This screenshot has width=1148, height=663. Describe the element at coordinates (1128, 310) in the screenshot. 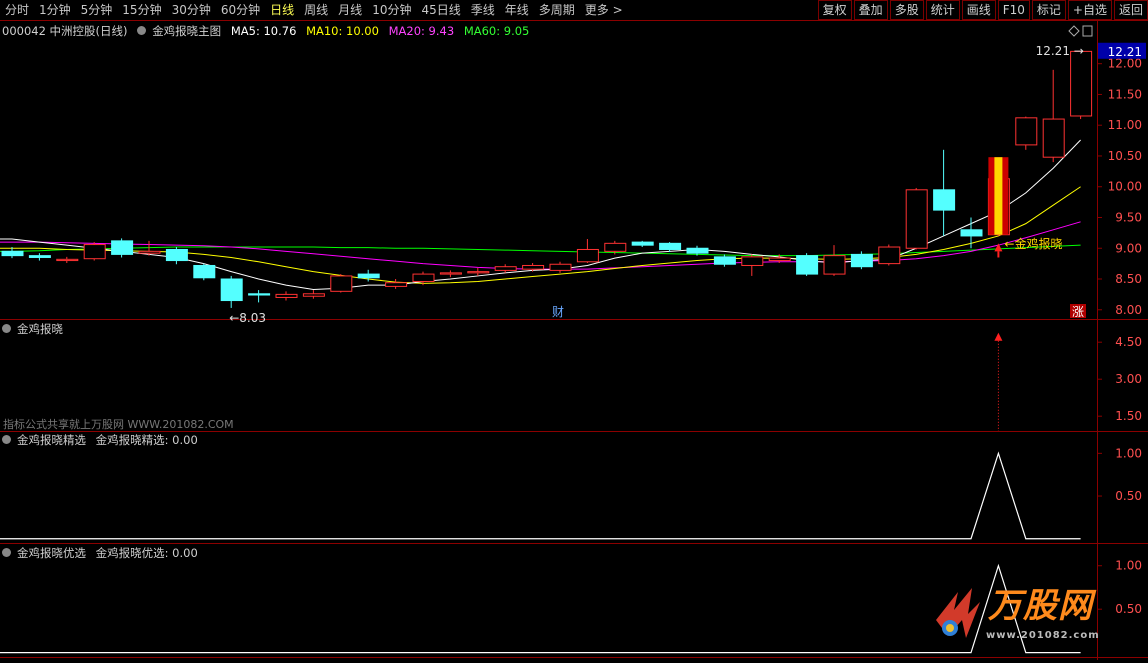

I see `ytick-label-8: 8.00` at that location.